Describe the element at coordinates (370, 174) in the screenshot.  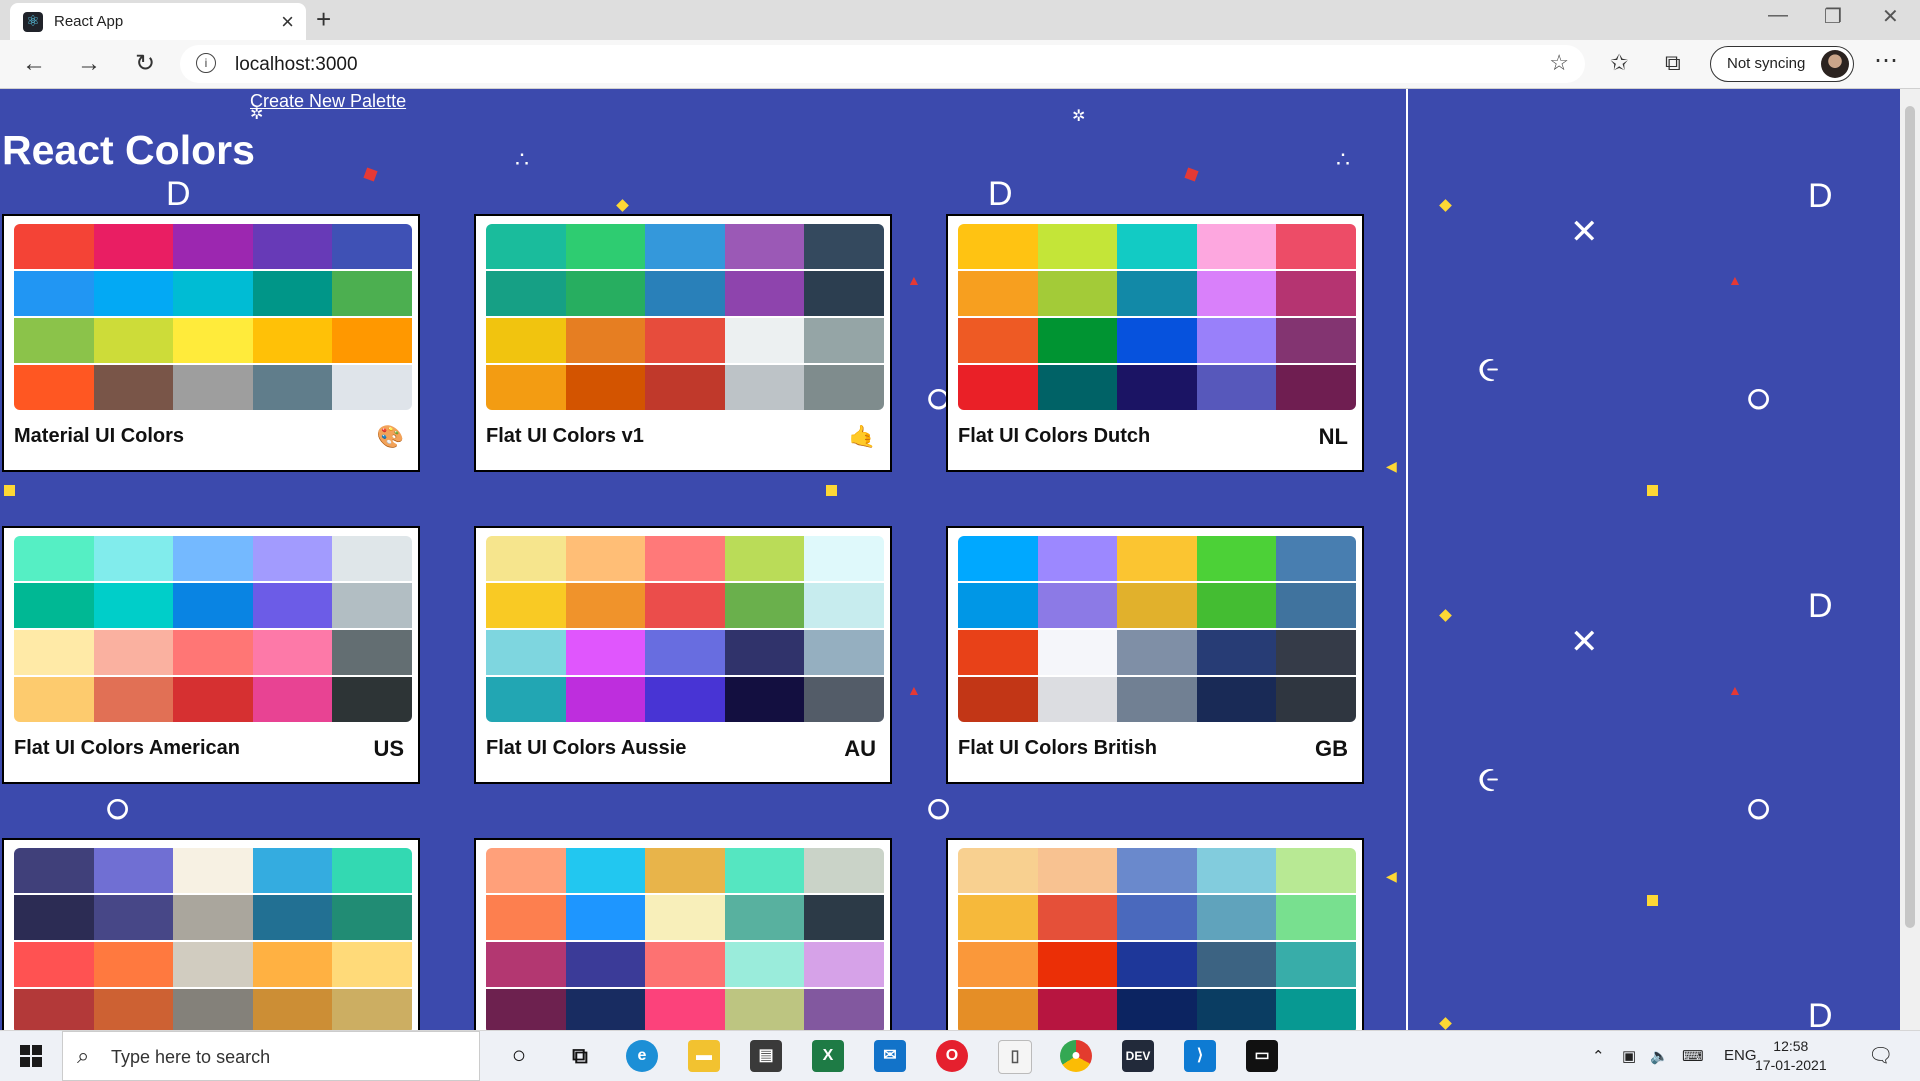
I see `red-square-icon` at that location.